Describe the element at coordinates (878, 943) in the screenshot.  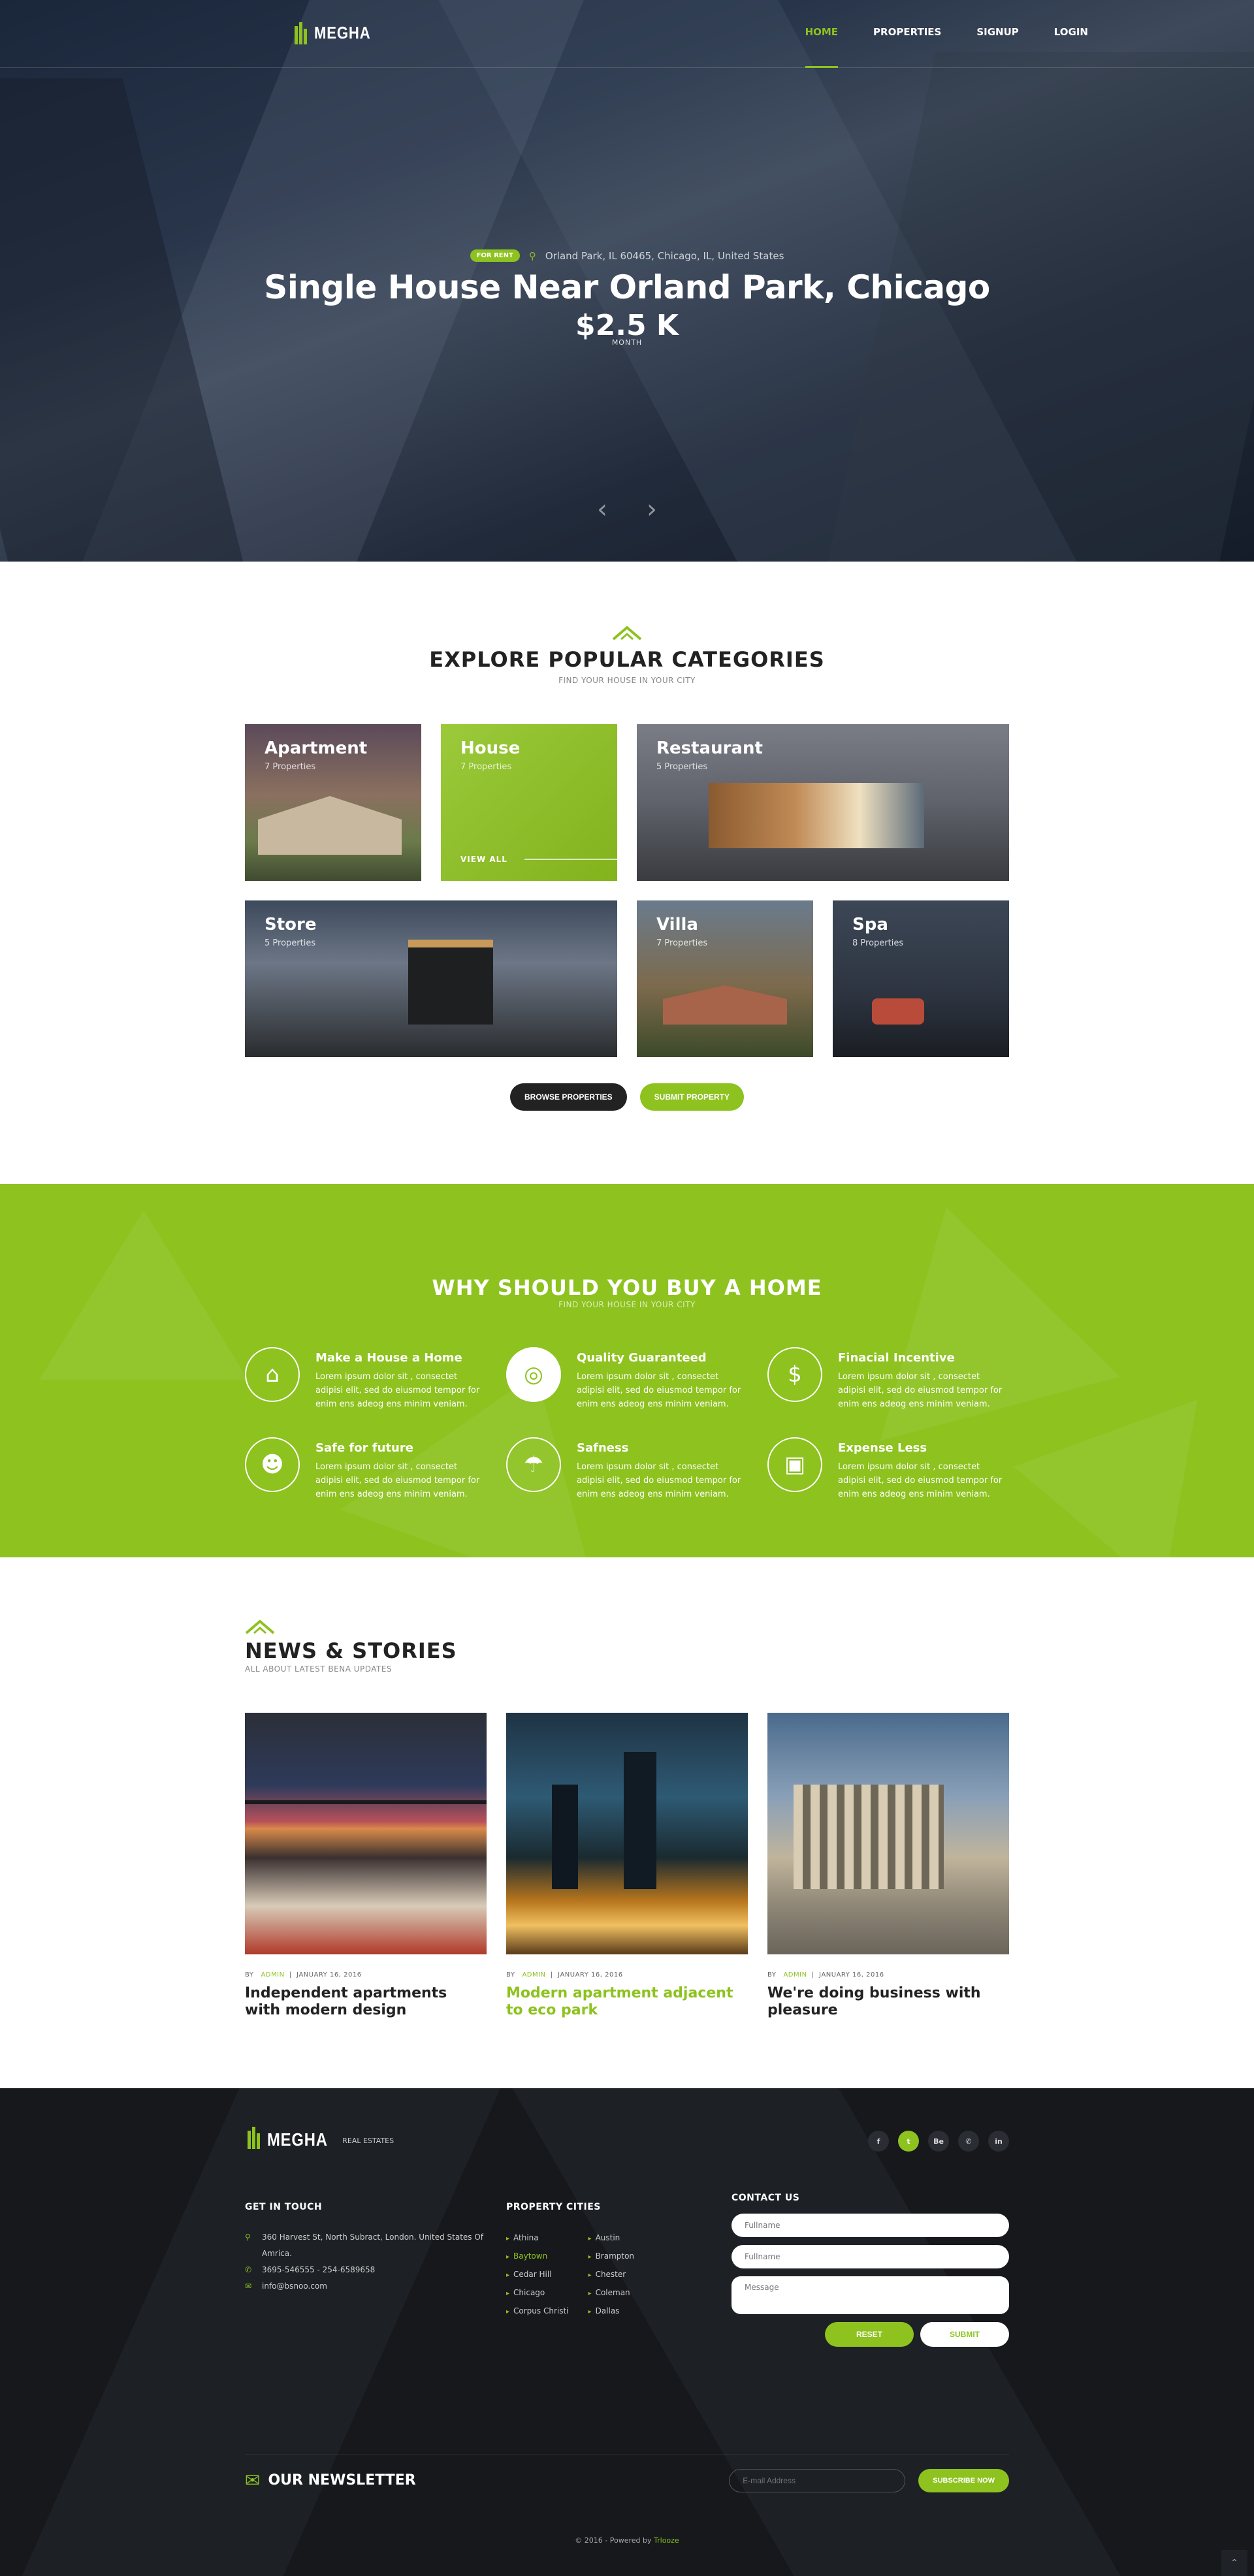
I see `category-count: 8 Properties` at that location.